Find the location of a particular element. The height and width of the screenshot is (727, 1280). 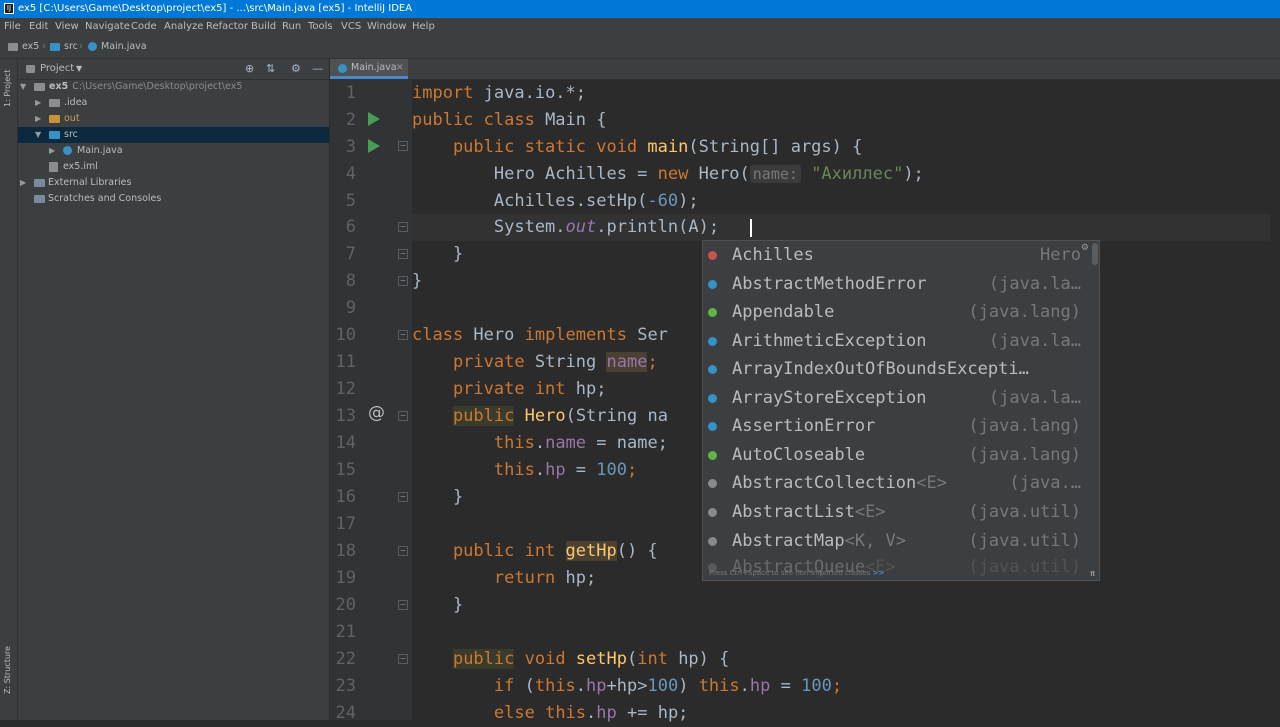

code-line: public static void main(String[] args) { is located at coordinates (637, 147).